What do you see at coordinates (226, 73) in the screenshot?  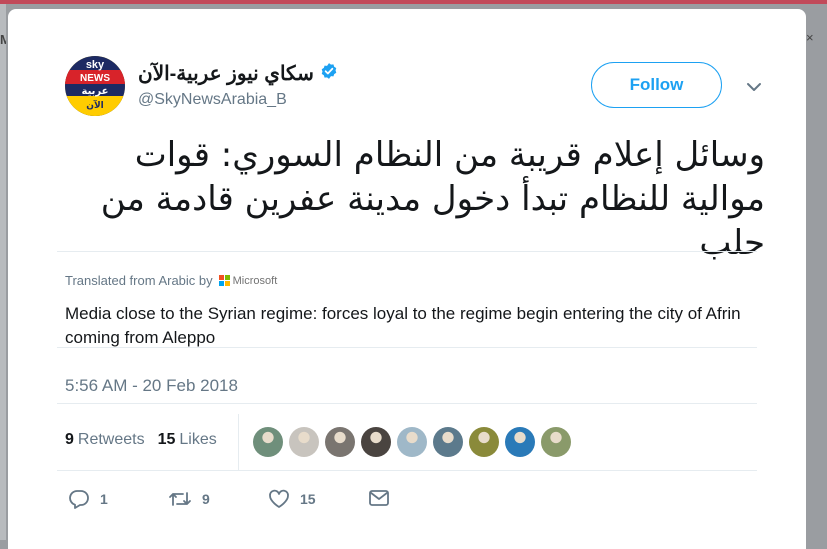 I see `author-display-name: سكاي نيوز عربية-الآن` at bounding box center [226, 73].